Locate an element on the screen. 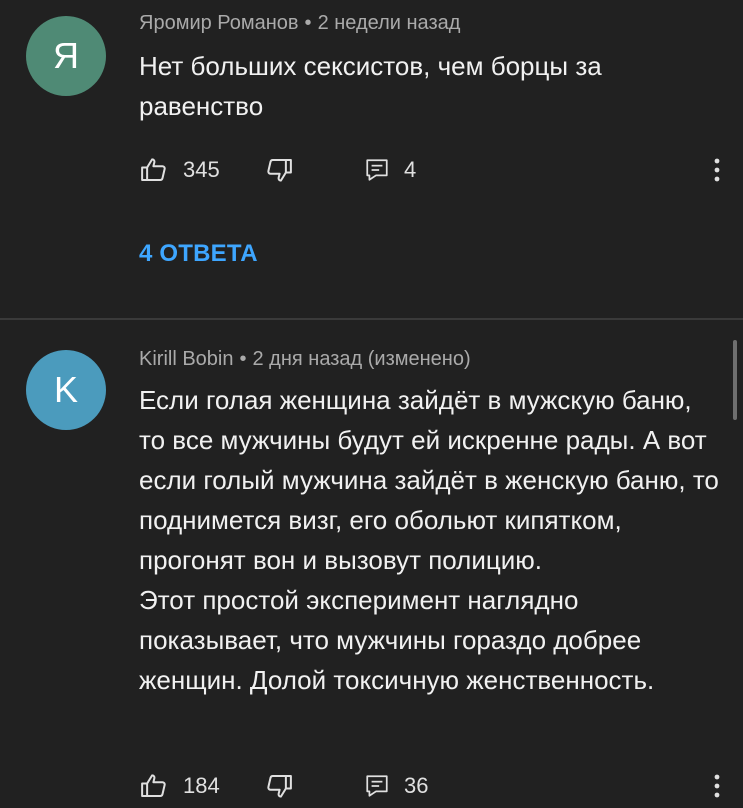 The height and width of the screenshot is (808, 743). reply-count: 36 is located at coordinates (416, 785).